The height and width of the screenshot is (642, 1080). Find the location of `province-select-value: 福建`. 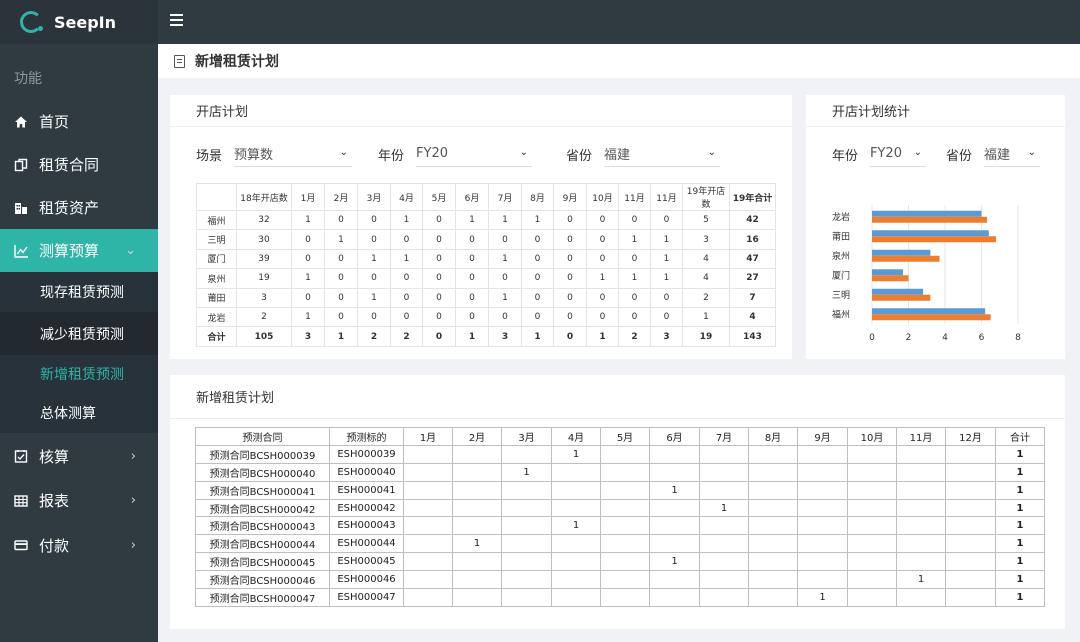

province-select-value: 福建 is located at coordinates (617, 155).